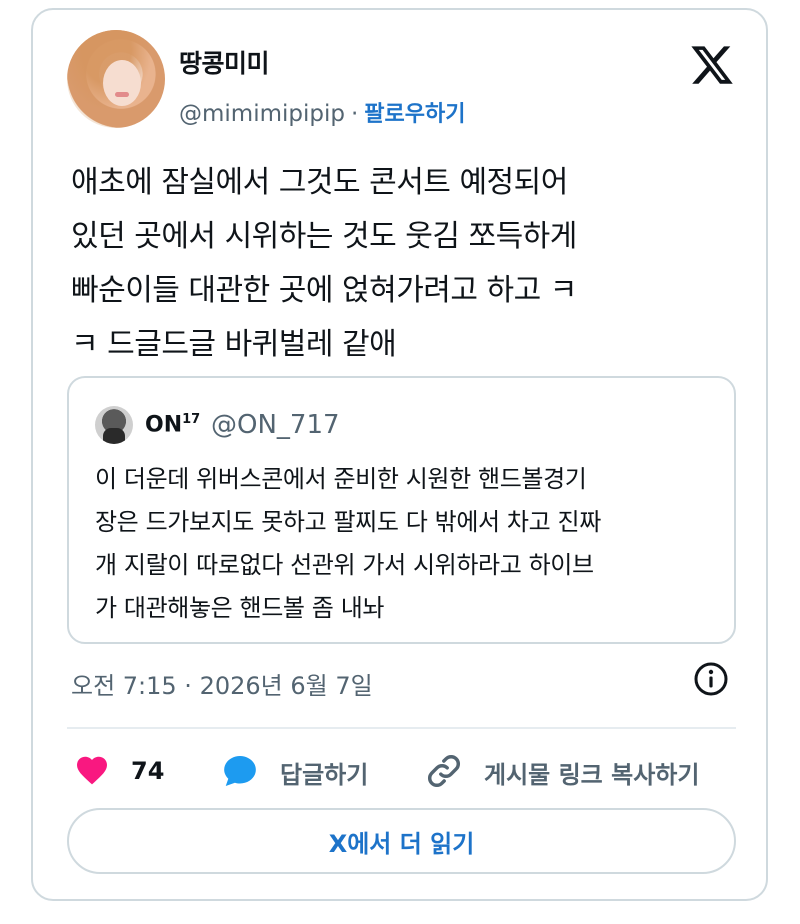 The height and width of the screenshot is (924, 800). Describe the element at coordinates (591, 772) in the screenshot. I see `copy-link-button: 게시물 링크 복사하기` at that location.